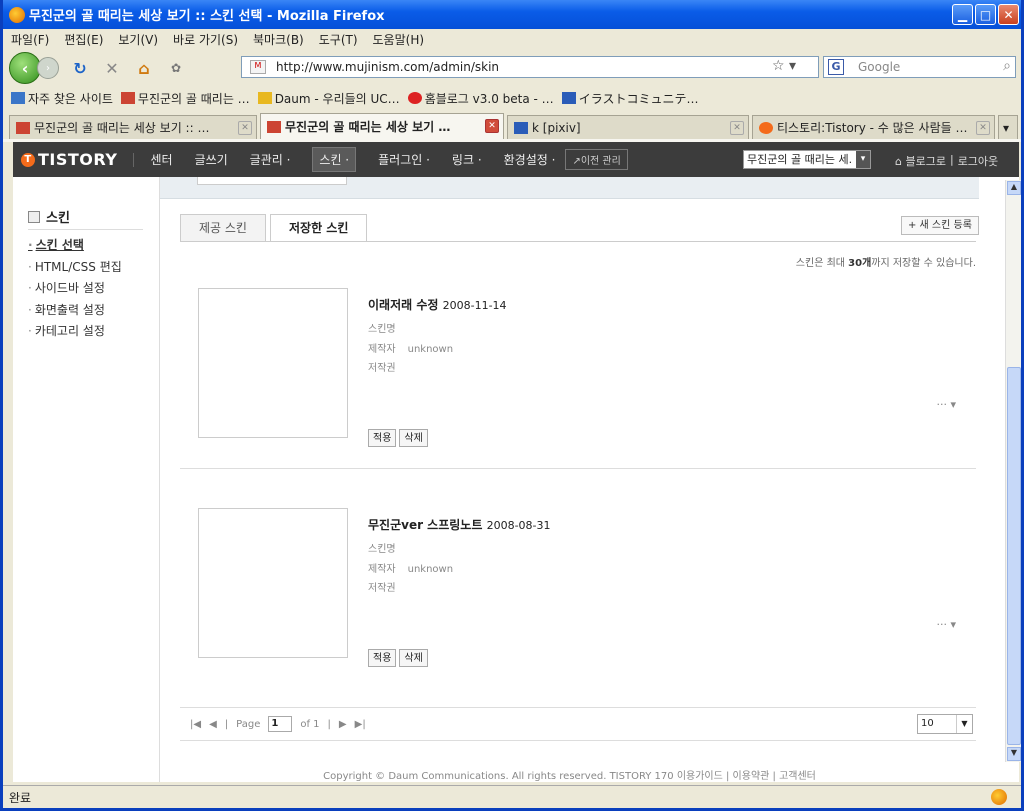  What do you see at coordinates (985, 14) in the screenshot?
I see `maximize-button: □` at bounding box center [985, 14].